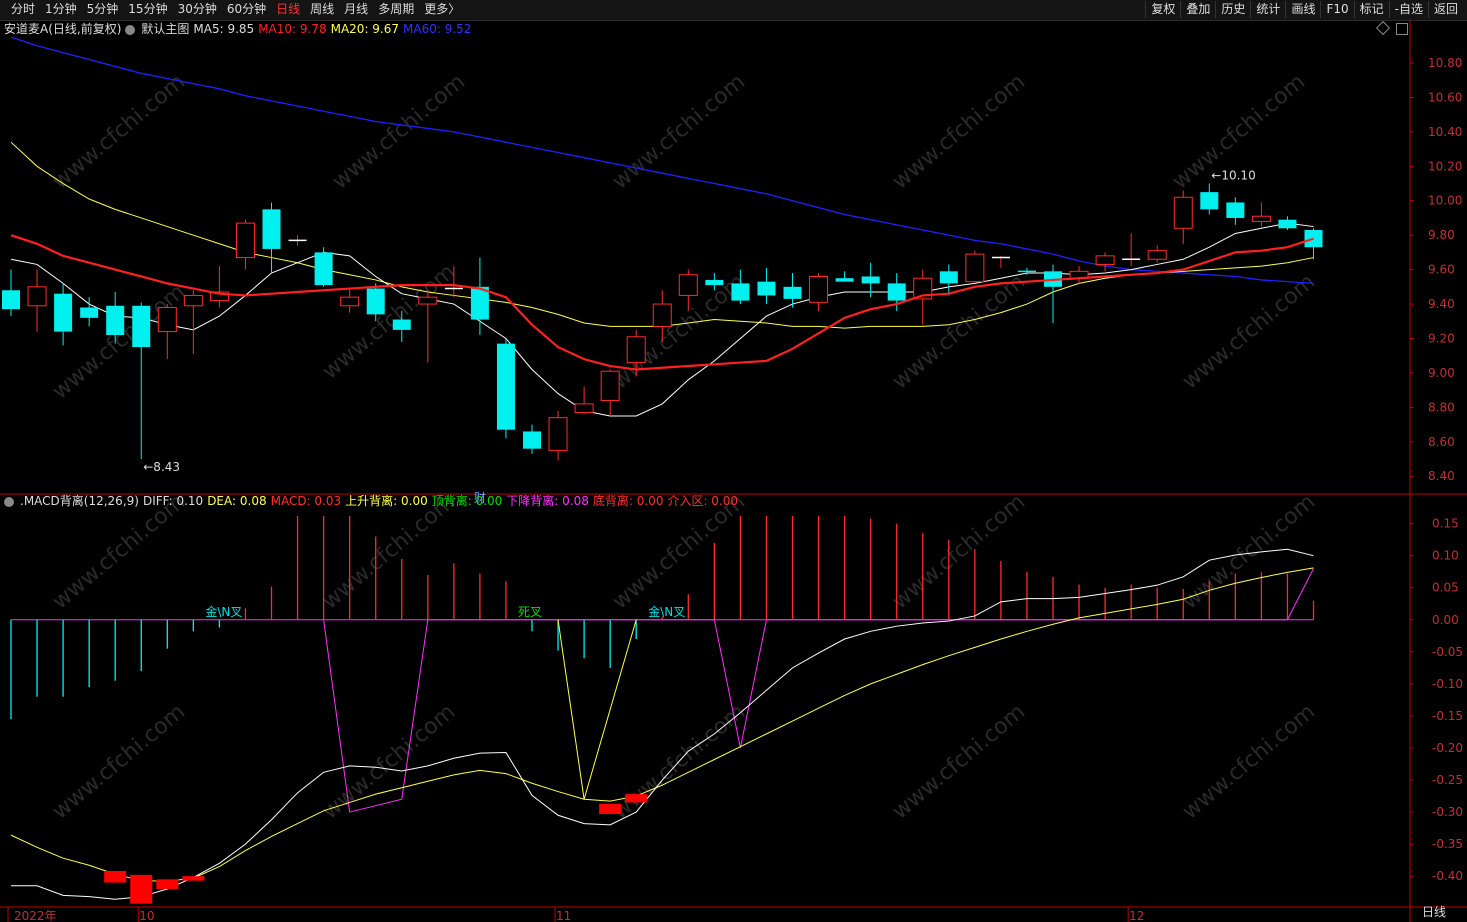 Image resolution: width=1467 pixels, height=922 pixels. I want to click on x-label-3: 12, so click(1136, 915).